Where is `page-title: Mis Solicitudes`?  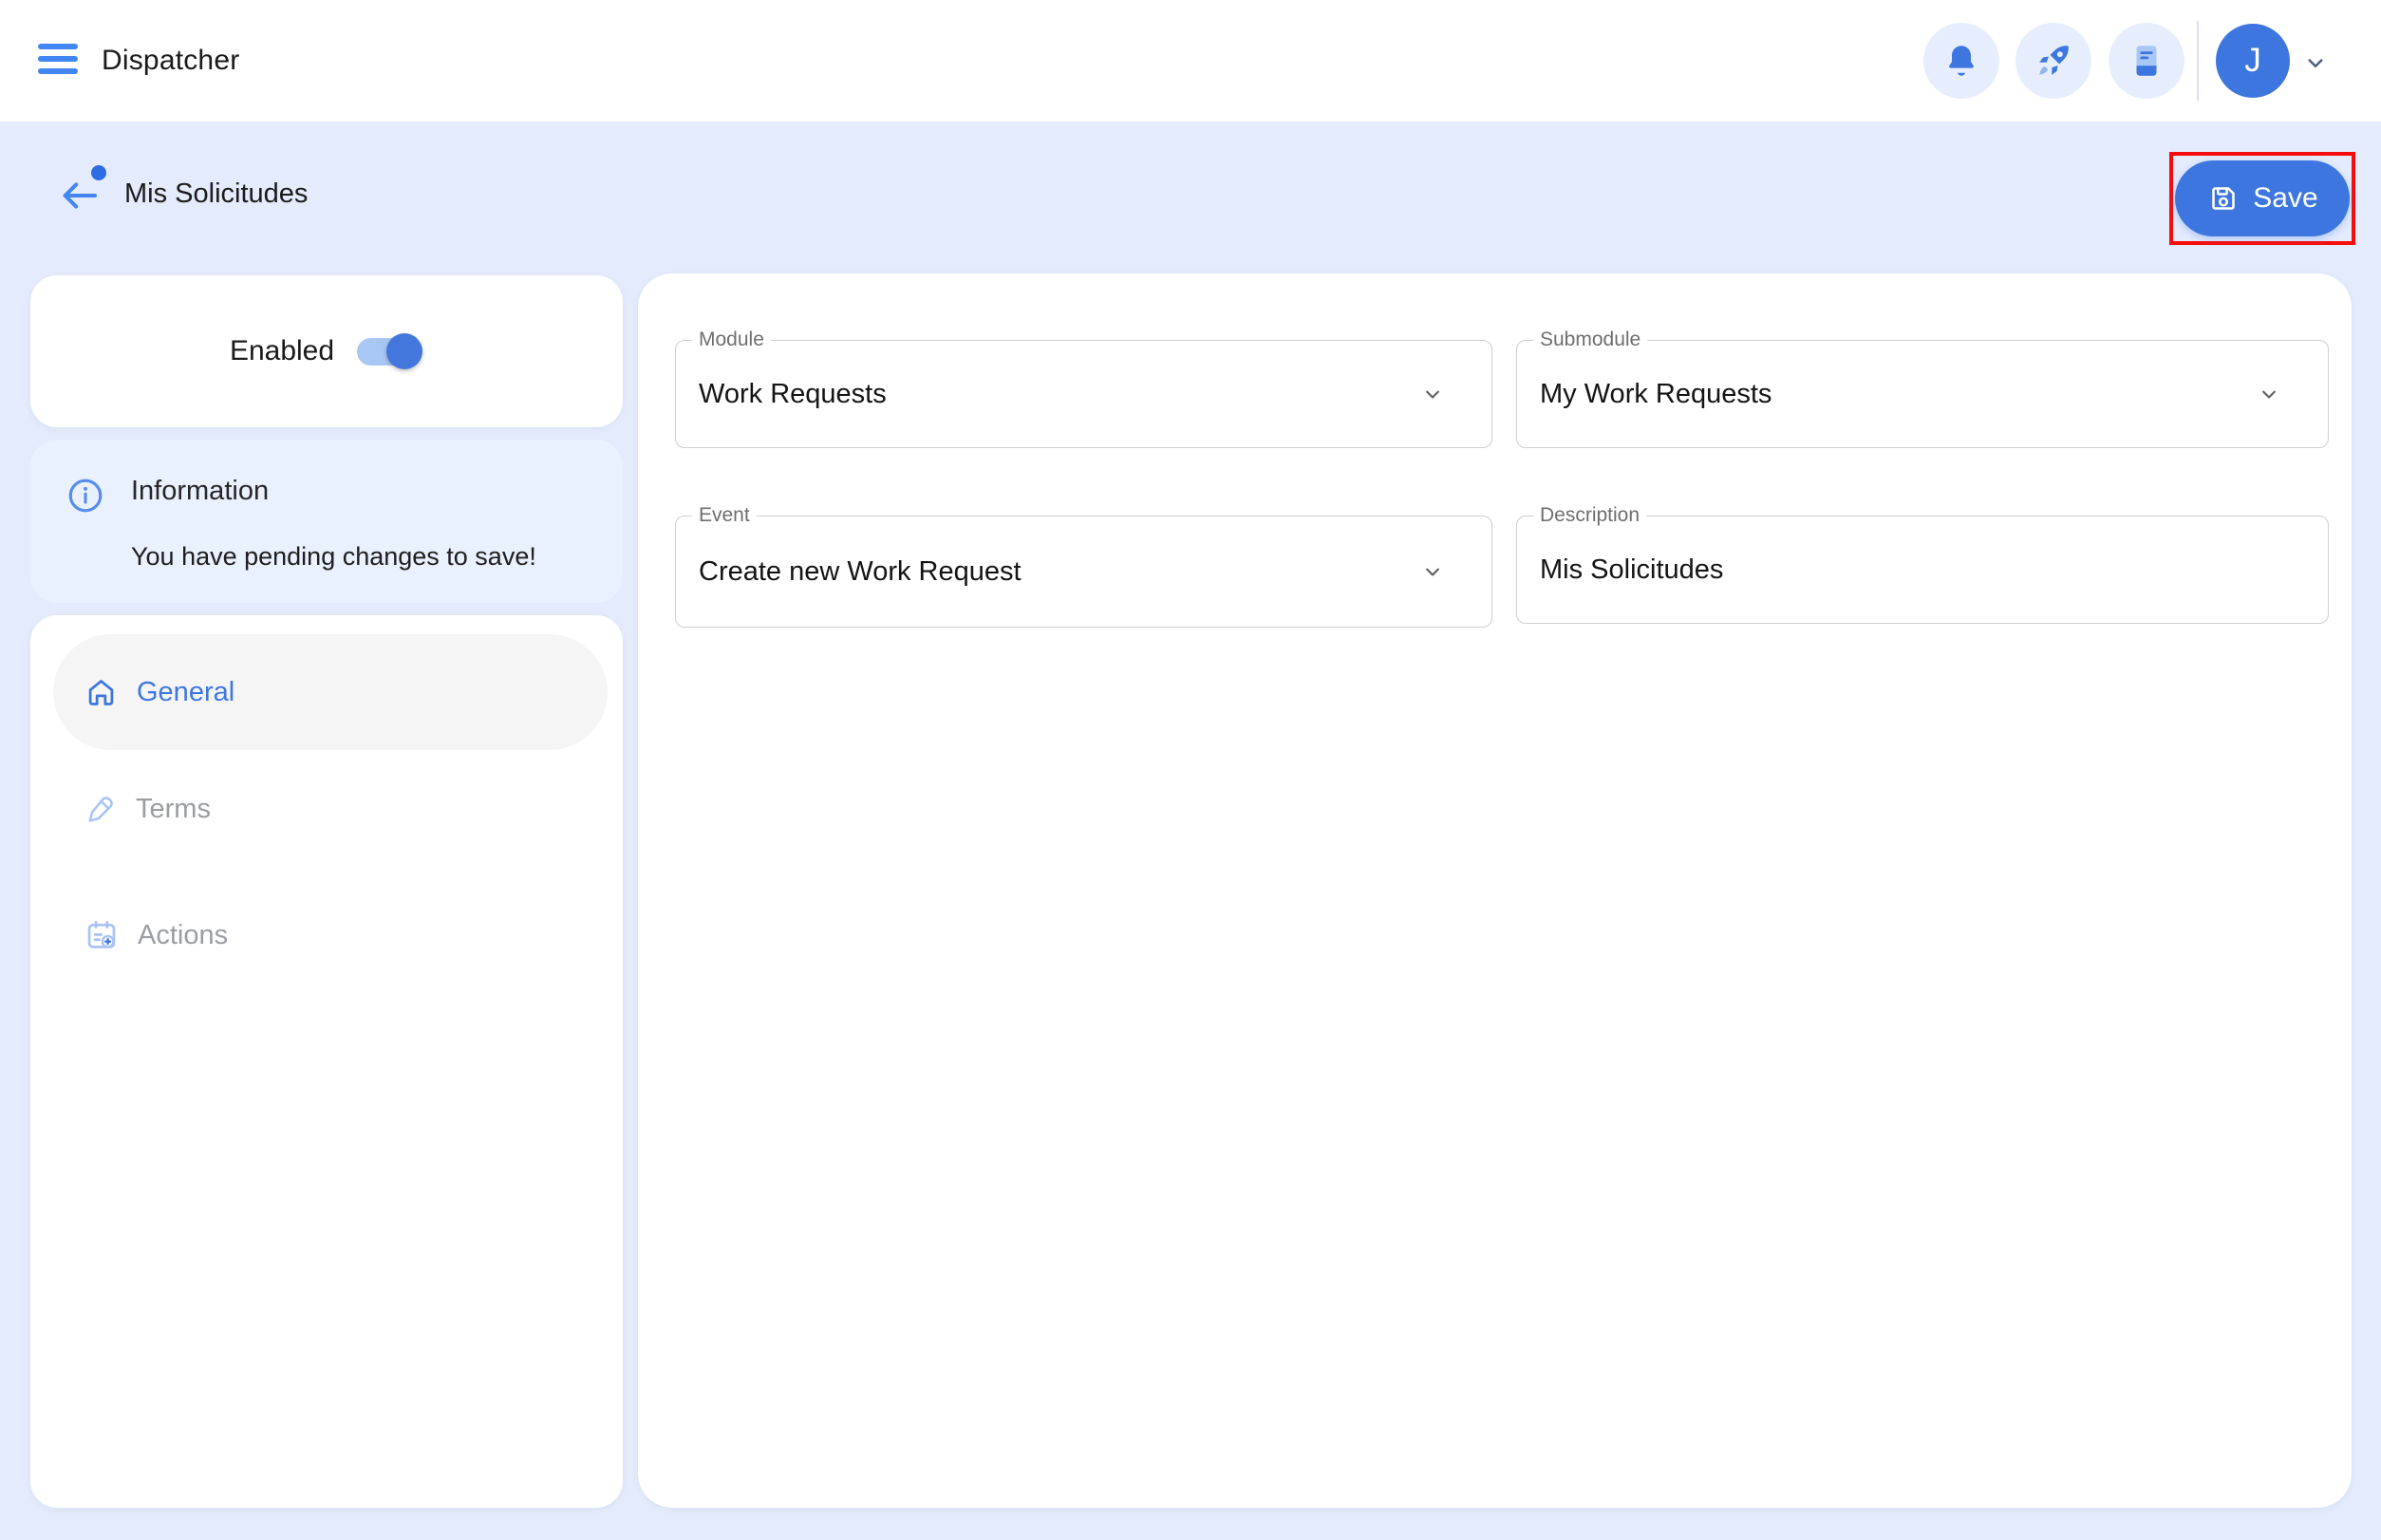 page-title: Mis Solicitudes is located at coordinates (217, 193).